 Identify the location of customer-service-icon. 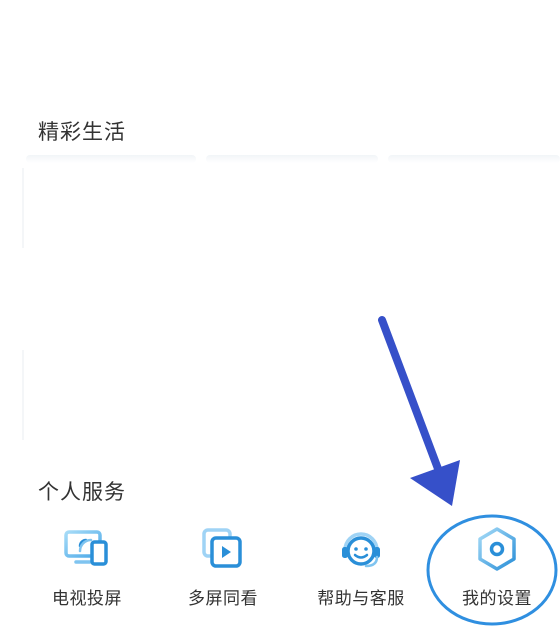
(361, 550).